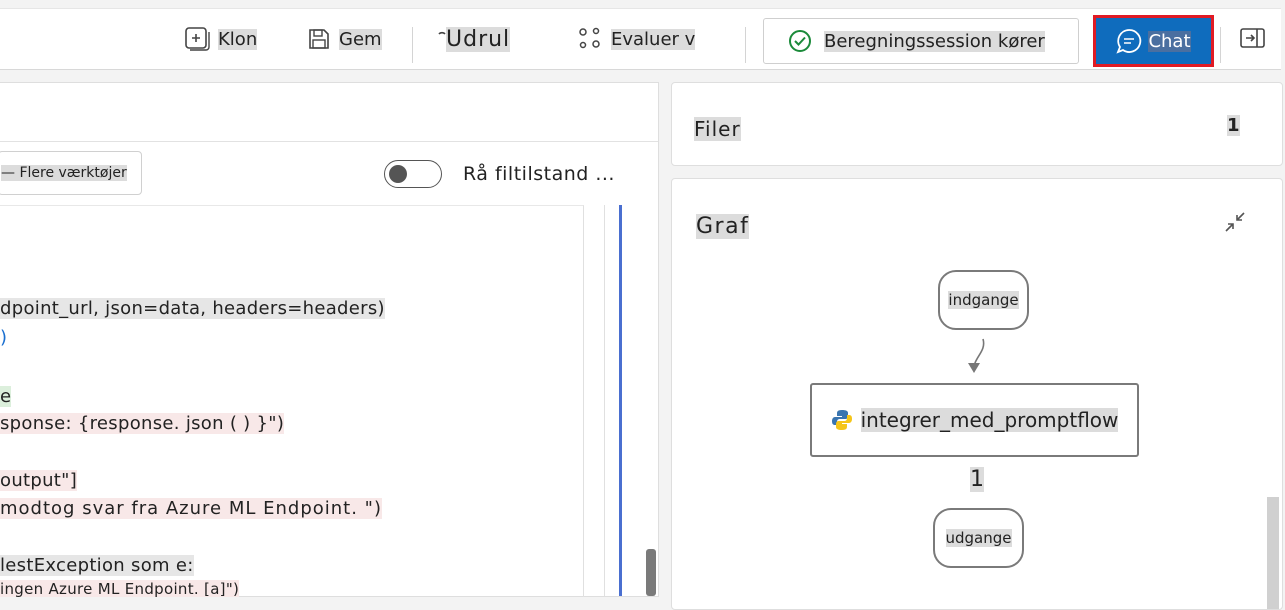 The image size is (1285, 610). What do you see at coordinates (398, 174) in the screenshot?
I see `toggle-knob` at bounding box center [398, 174].